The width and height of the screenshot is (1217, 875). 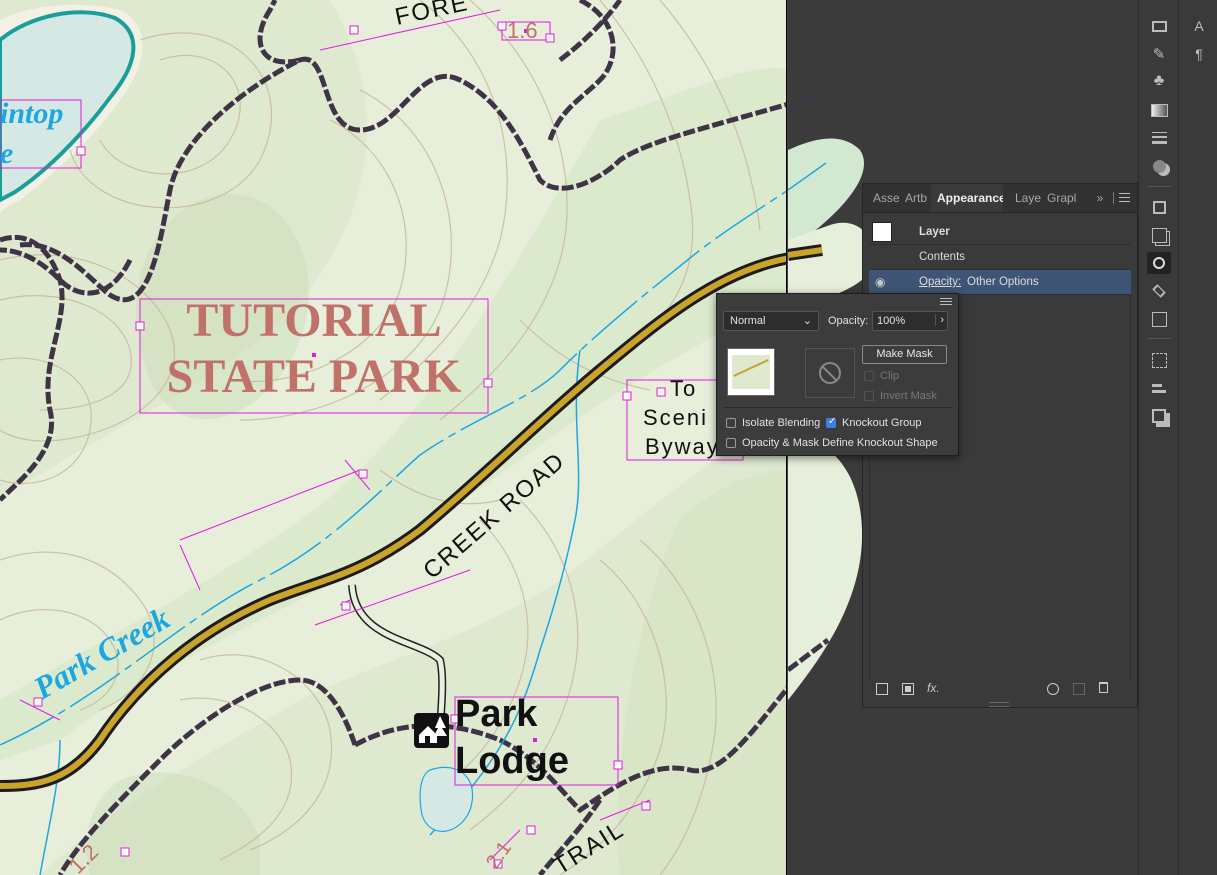 What do you see at coordinates (781, 423) in the screenshot?
I see `isolate-blending-label: Isolate Blending` at bounding box center [781, 423].